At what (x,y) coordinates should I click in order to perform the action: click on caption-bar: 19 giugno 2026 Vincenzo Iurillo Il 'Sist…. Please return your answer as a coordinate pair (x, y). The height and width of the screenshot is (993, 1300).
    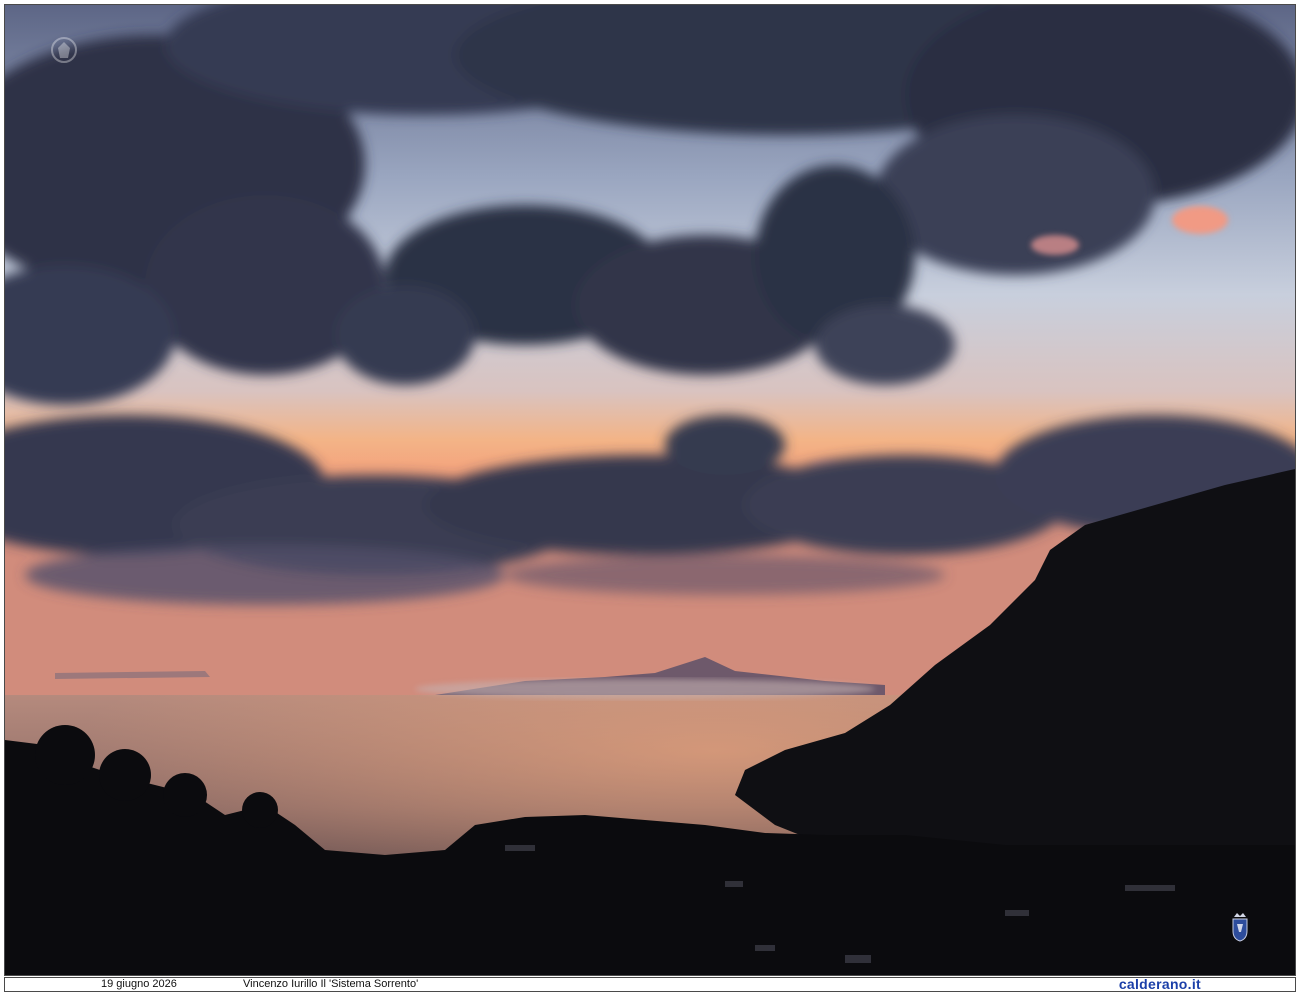
    Looking at the image, I should click on (650, 984).